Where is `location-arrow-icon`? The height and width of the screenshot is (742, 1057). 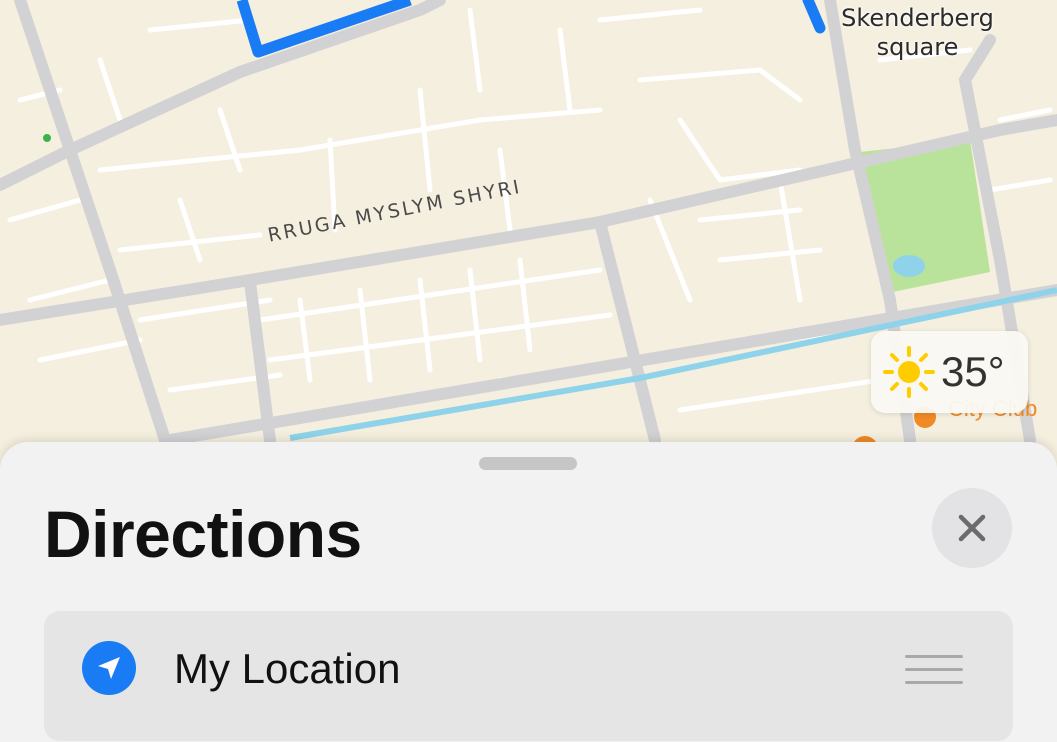
location-arrow-icon is located at coordinates (109, 668).